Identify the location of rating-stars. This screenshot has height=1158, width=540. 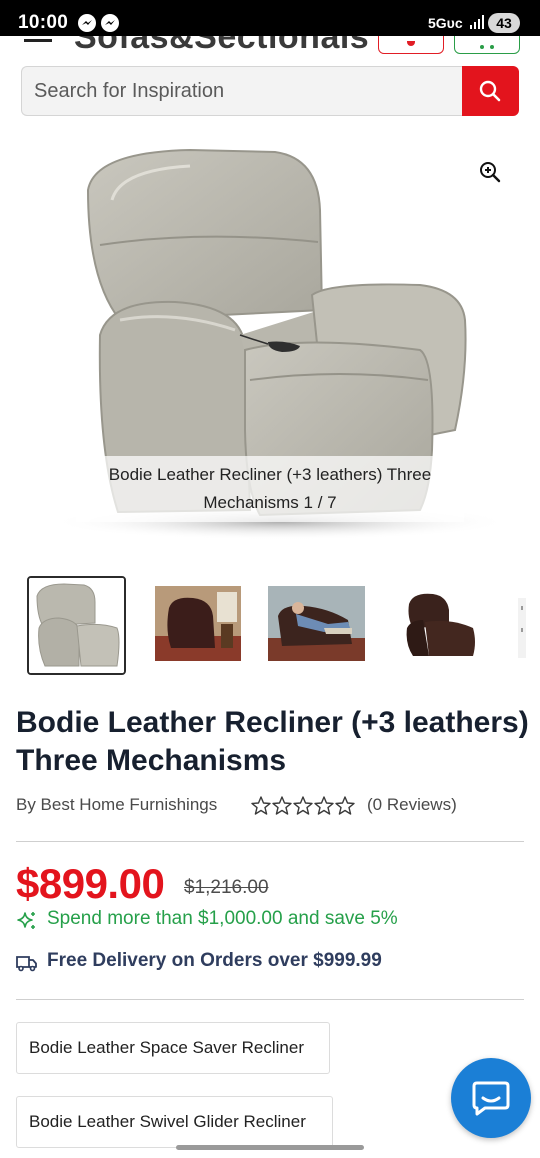
(304, 806).